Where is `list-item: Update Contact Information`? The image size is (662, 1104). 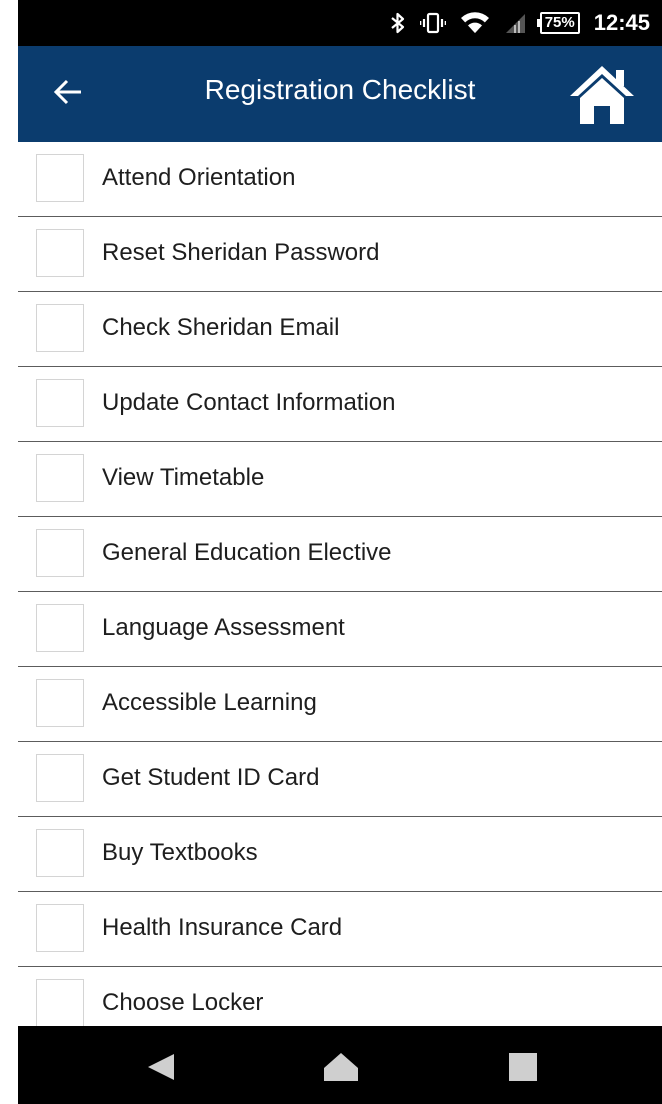 list-item: Update Contact Information is located at coordinates (340, 404).